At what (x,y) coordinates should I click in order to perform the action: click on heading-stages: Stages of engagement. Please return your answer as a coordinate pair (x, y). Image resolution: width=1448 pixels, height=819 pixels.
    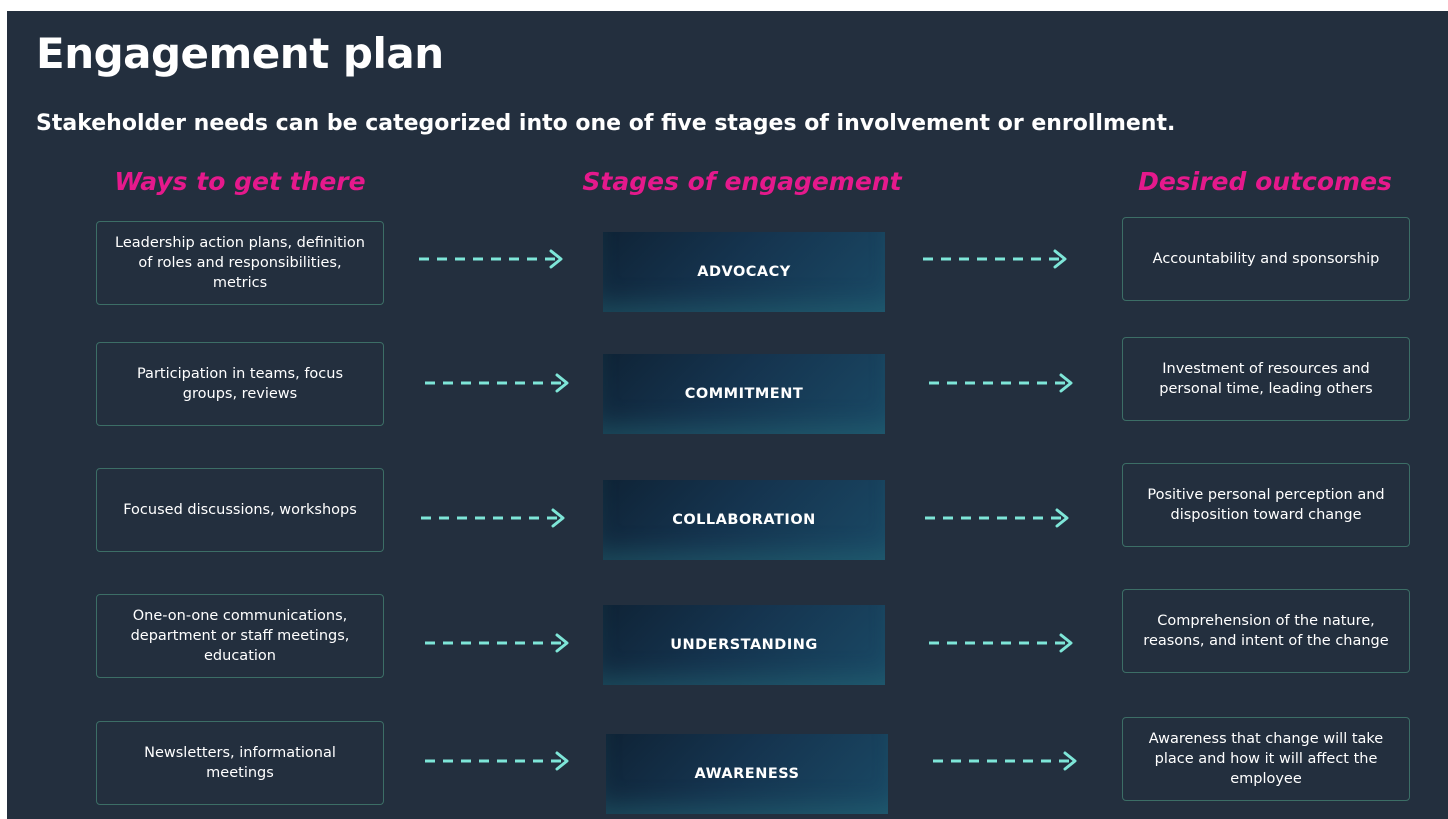
    Looking at the image, I should click on (742, 181).